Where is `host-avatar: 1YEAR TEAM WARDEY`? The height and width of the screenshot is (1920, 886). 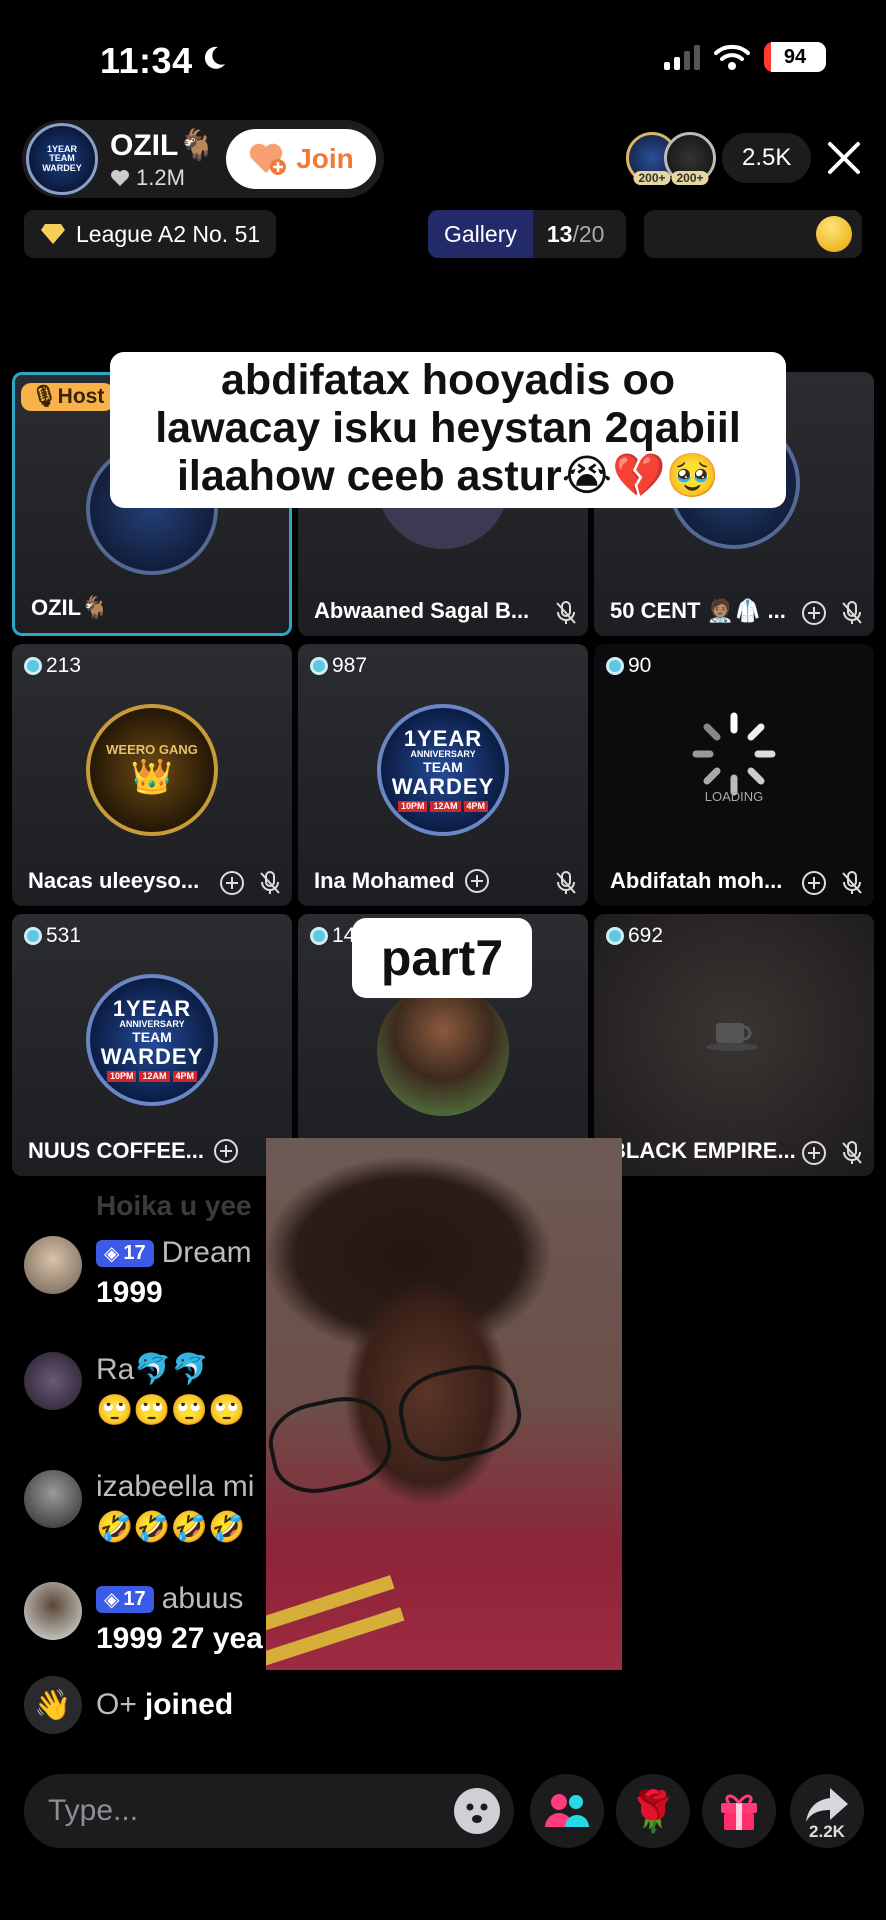 host-avatar: 1YEAR TEAM WARDEY is located at coordinates (62, 159).